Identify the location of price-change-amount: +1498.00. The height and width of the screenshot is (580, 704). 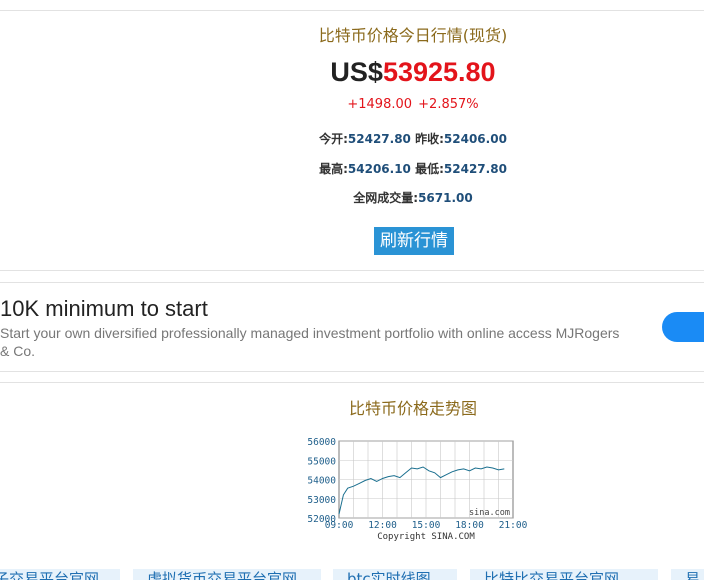
(380, 104).